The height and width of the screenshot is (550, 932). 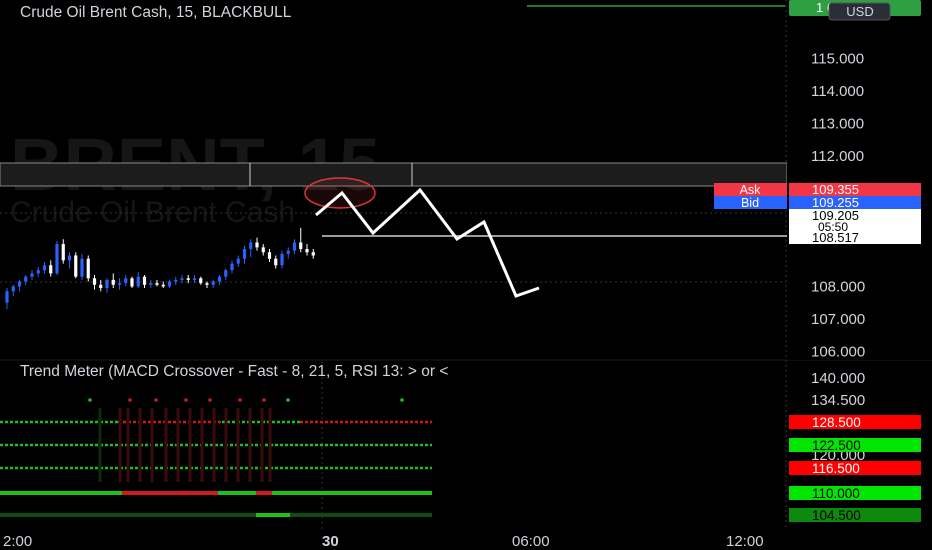 What do you see at coordinates (835, 237) in the screenshot?
I see `level-price: 108.517` at bounding box center [835, 237].